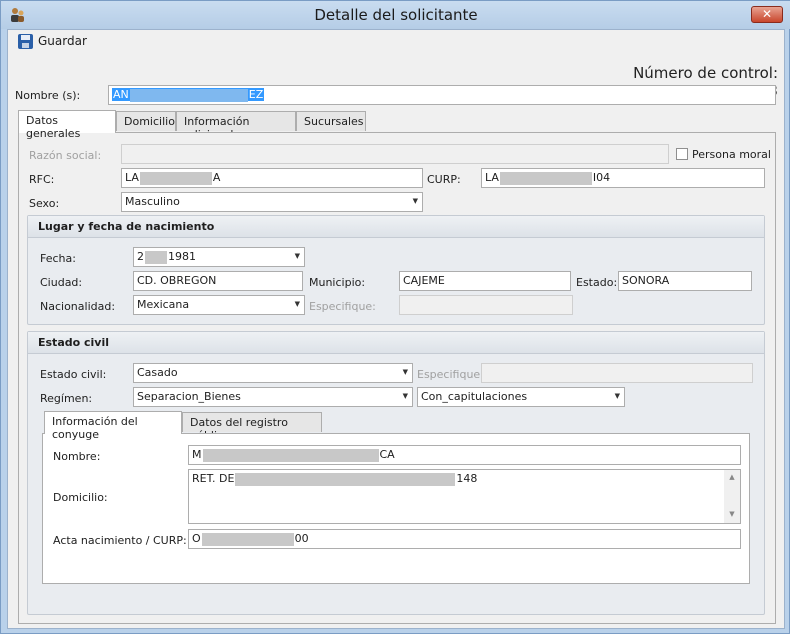 This screenshot has height=634, width=790. I want to click on conyuge-nombre-label: Nombre:, so click(77, 456).